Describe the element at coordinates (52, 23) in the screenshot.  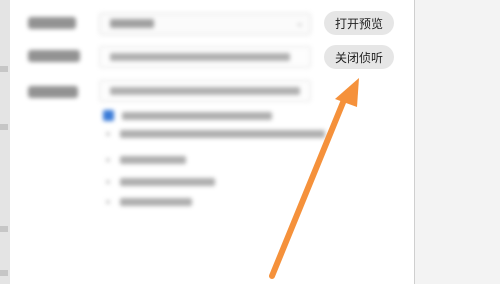
I see `row-label-device` at that location.